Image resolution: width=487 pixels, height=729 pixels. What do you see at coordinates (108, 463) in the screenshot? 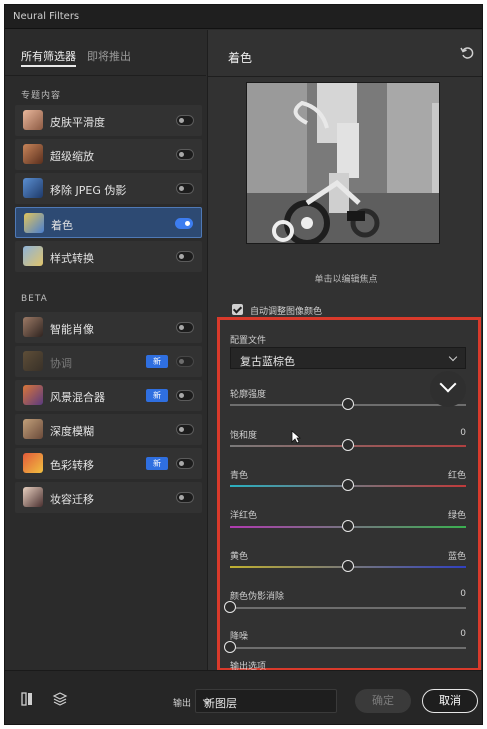
I see `filter-row-color-transfer: 色彩转移 新` at bounding box center [108, 463].